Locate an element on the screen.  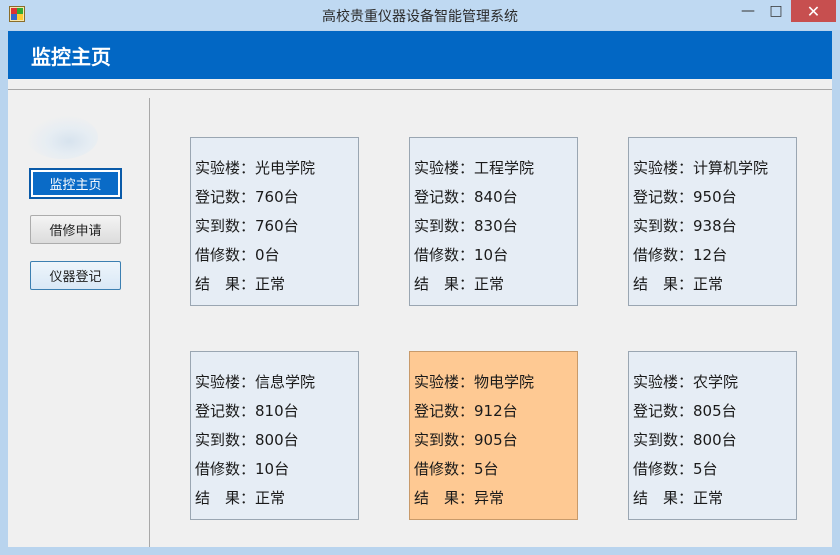
present-value: 905台 is located at coordinates (496, 440).